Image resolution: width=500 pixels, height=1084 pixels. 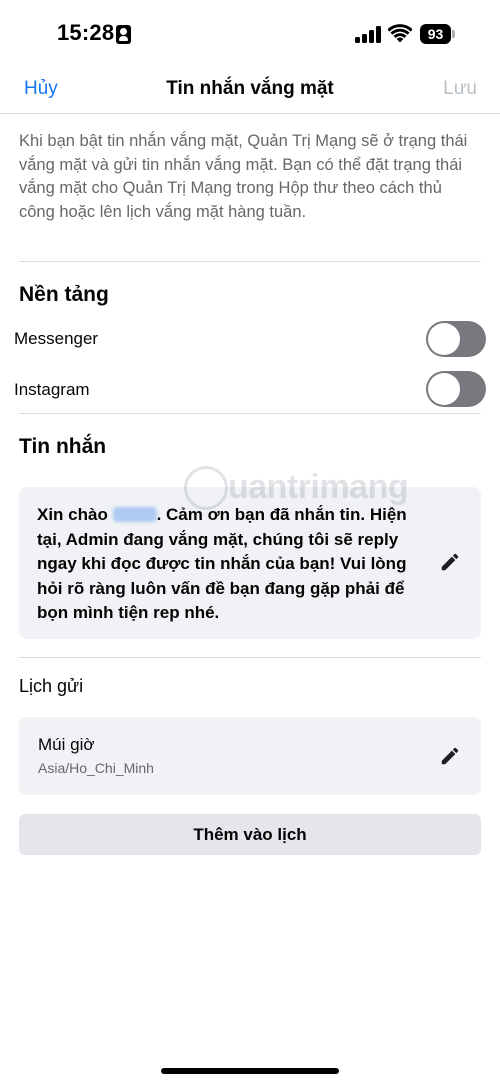 What do you see at coordinates (96, 768) in the screenshot?
I see `timezone-value: Asia/Ho_Chi_Minh` at bounding box center [96, 768].